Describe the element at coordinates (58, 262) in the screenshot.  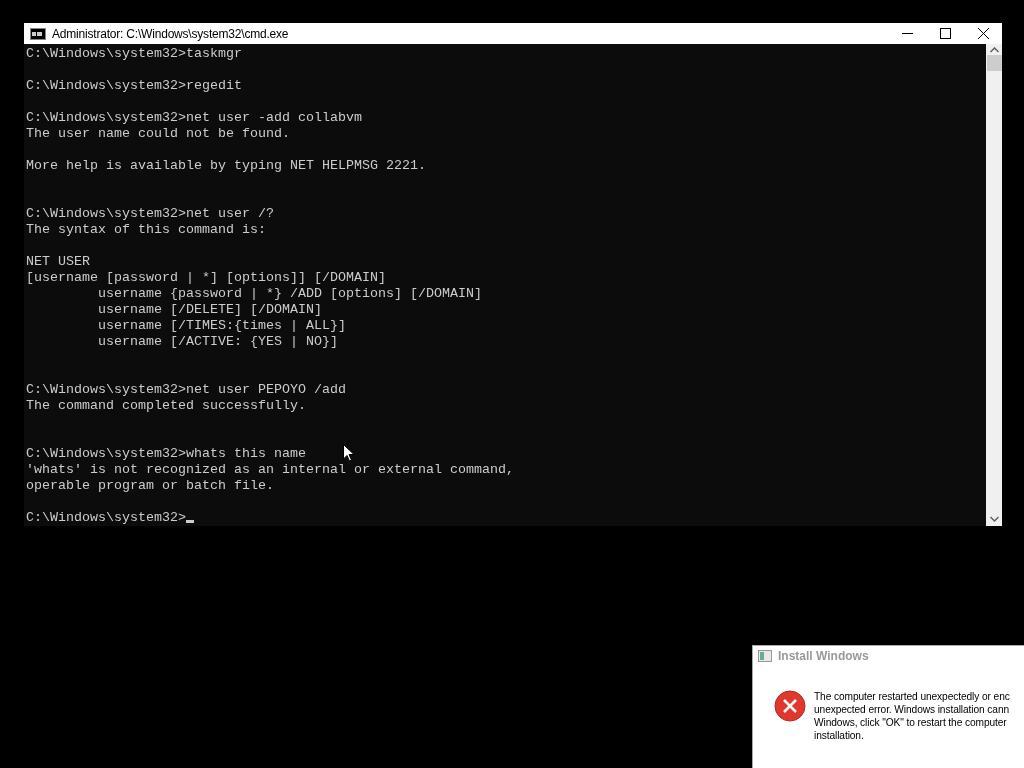
I see `console-line: NET USER` at that location.